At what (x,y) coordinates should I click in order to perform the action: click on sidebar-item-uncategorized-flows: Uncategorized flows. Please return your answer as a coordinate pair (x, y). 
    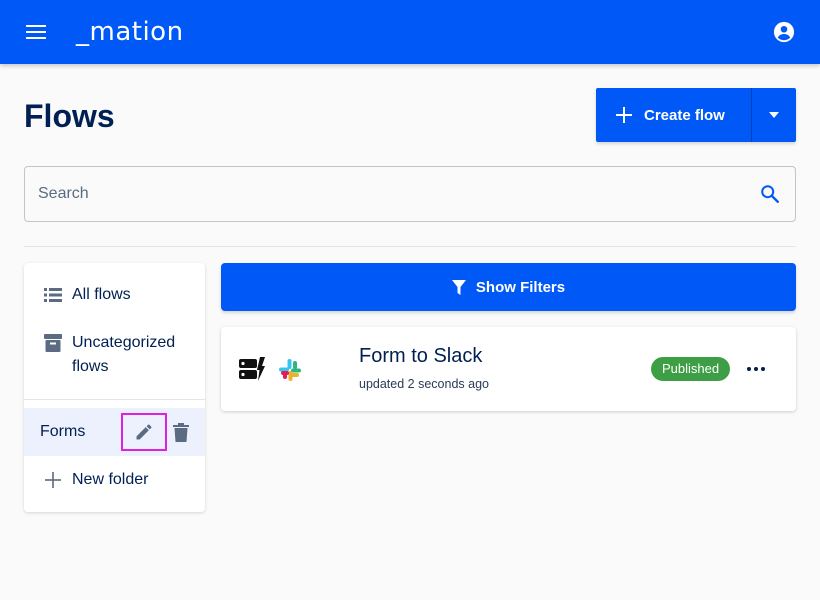
    Looking at the image, I should click on (114, 355).